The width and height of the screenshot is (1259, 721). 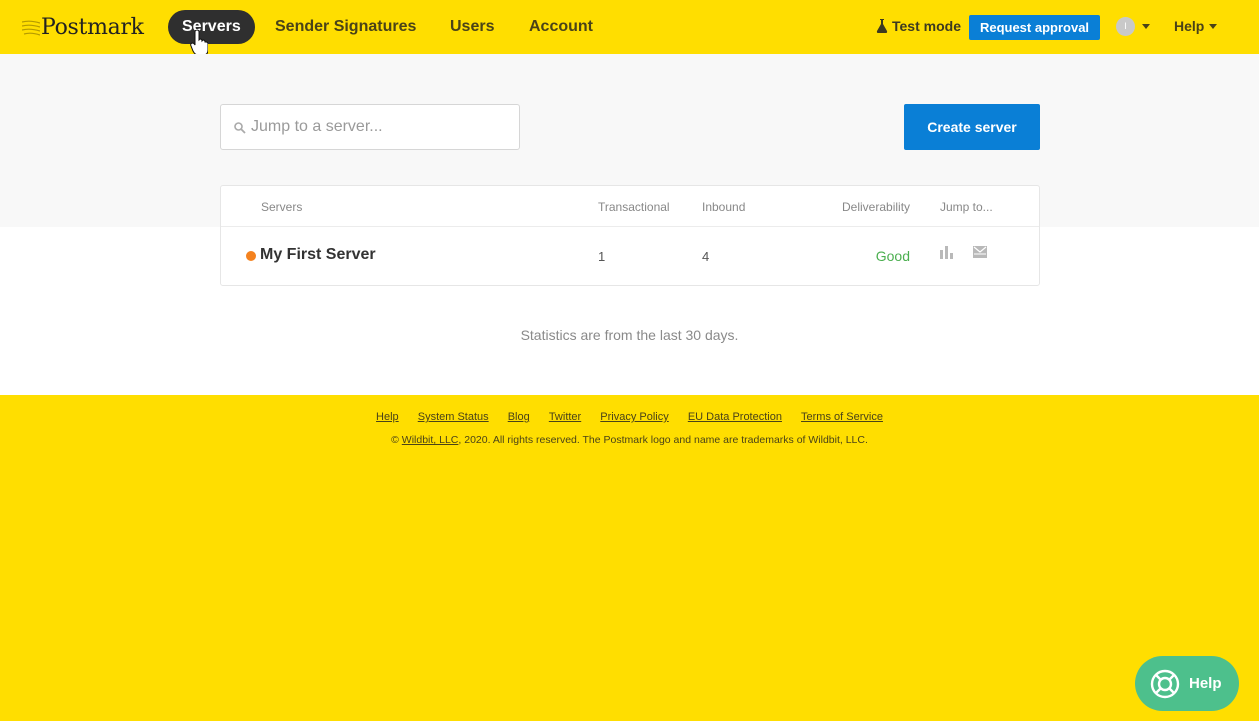 I want to click on footer-link-blog: Blog, so click(x=519, y=417).